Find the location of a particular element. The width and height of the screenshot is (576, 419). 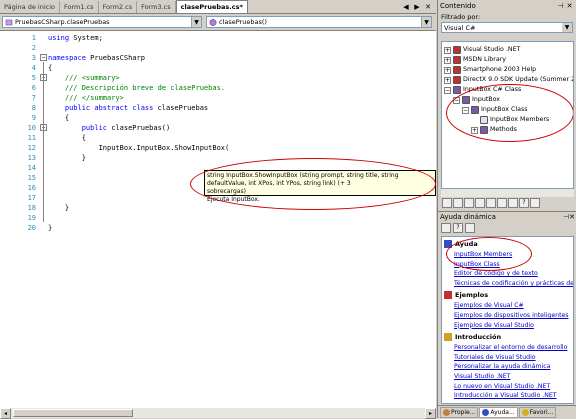

tab-form3: Form3.cs is located at coordinates (156, 7).